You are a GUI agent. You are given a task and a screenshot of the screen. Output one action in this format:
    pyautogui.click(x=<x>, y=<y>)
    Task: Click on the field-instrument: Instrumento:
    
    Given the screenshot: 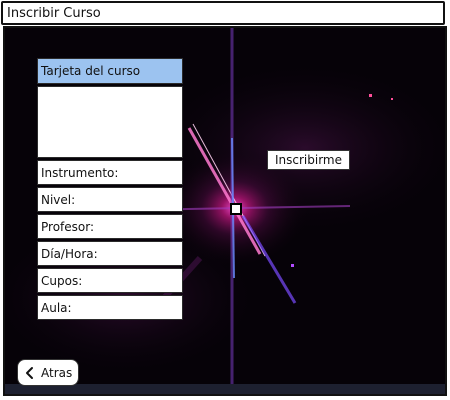 What is the action you would take?
    pyautogui.click(x=110, y=172)
    